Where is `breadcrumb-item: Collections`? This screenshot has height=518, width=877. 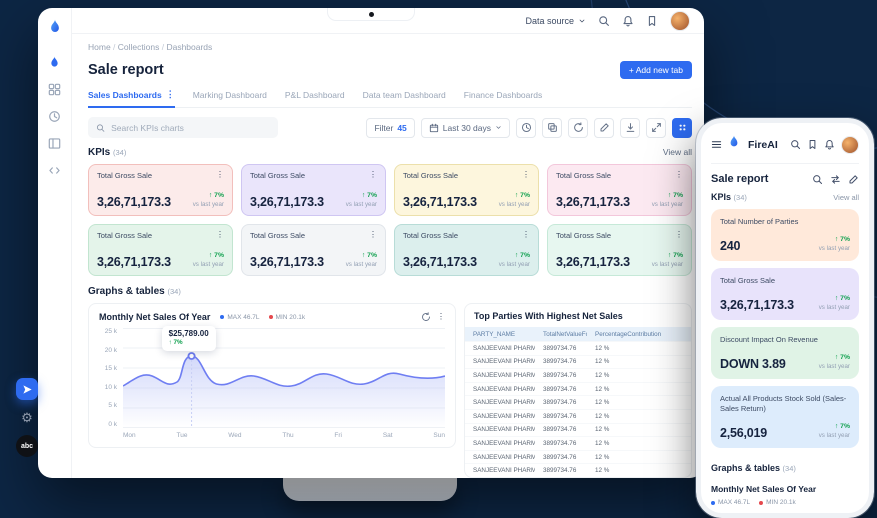 breadcrumb-item: Collections is located at coordinates (142, 47).